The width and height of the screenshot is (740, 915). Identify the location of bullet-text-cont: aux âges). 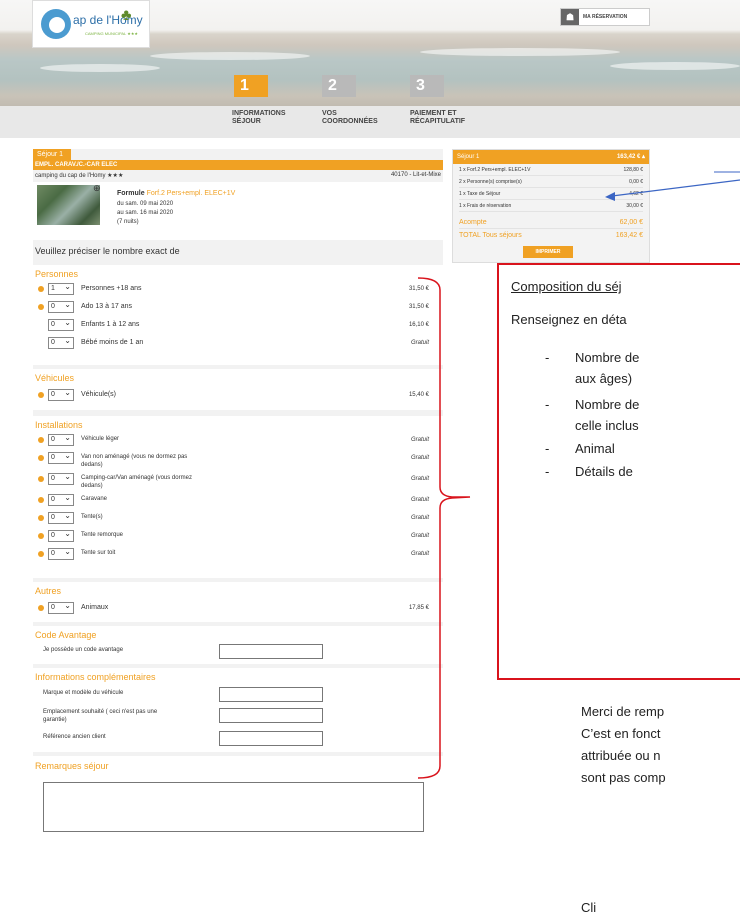
(604, 378).